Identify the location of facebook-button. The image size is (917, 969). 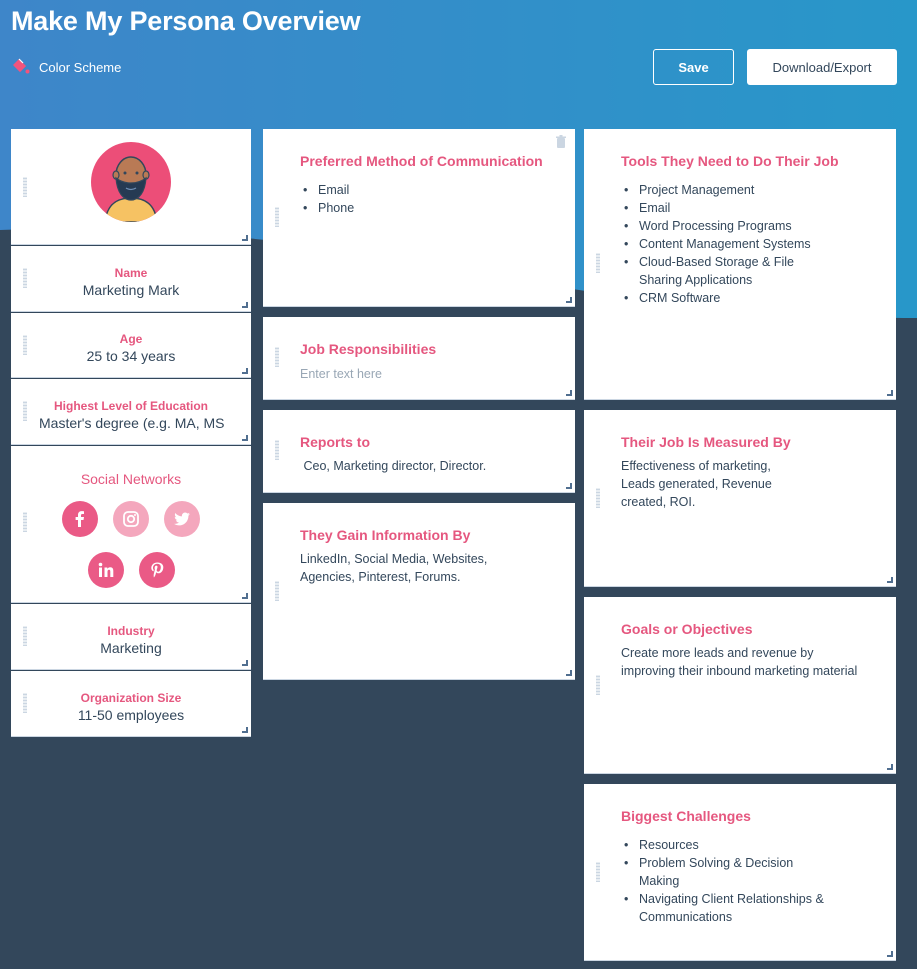
(80, 519).